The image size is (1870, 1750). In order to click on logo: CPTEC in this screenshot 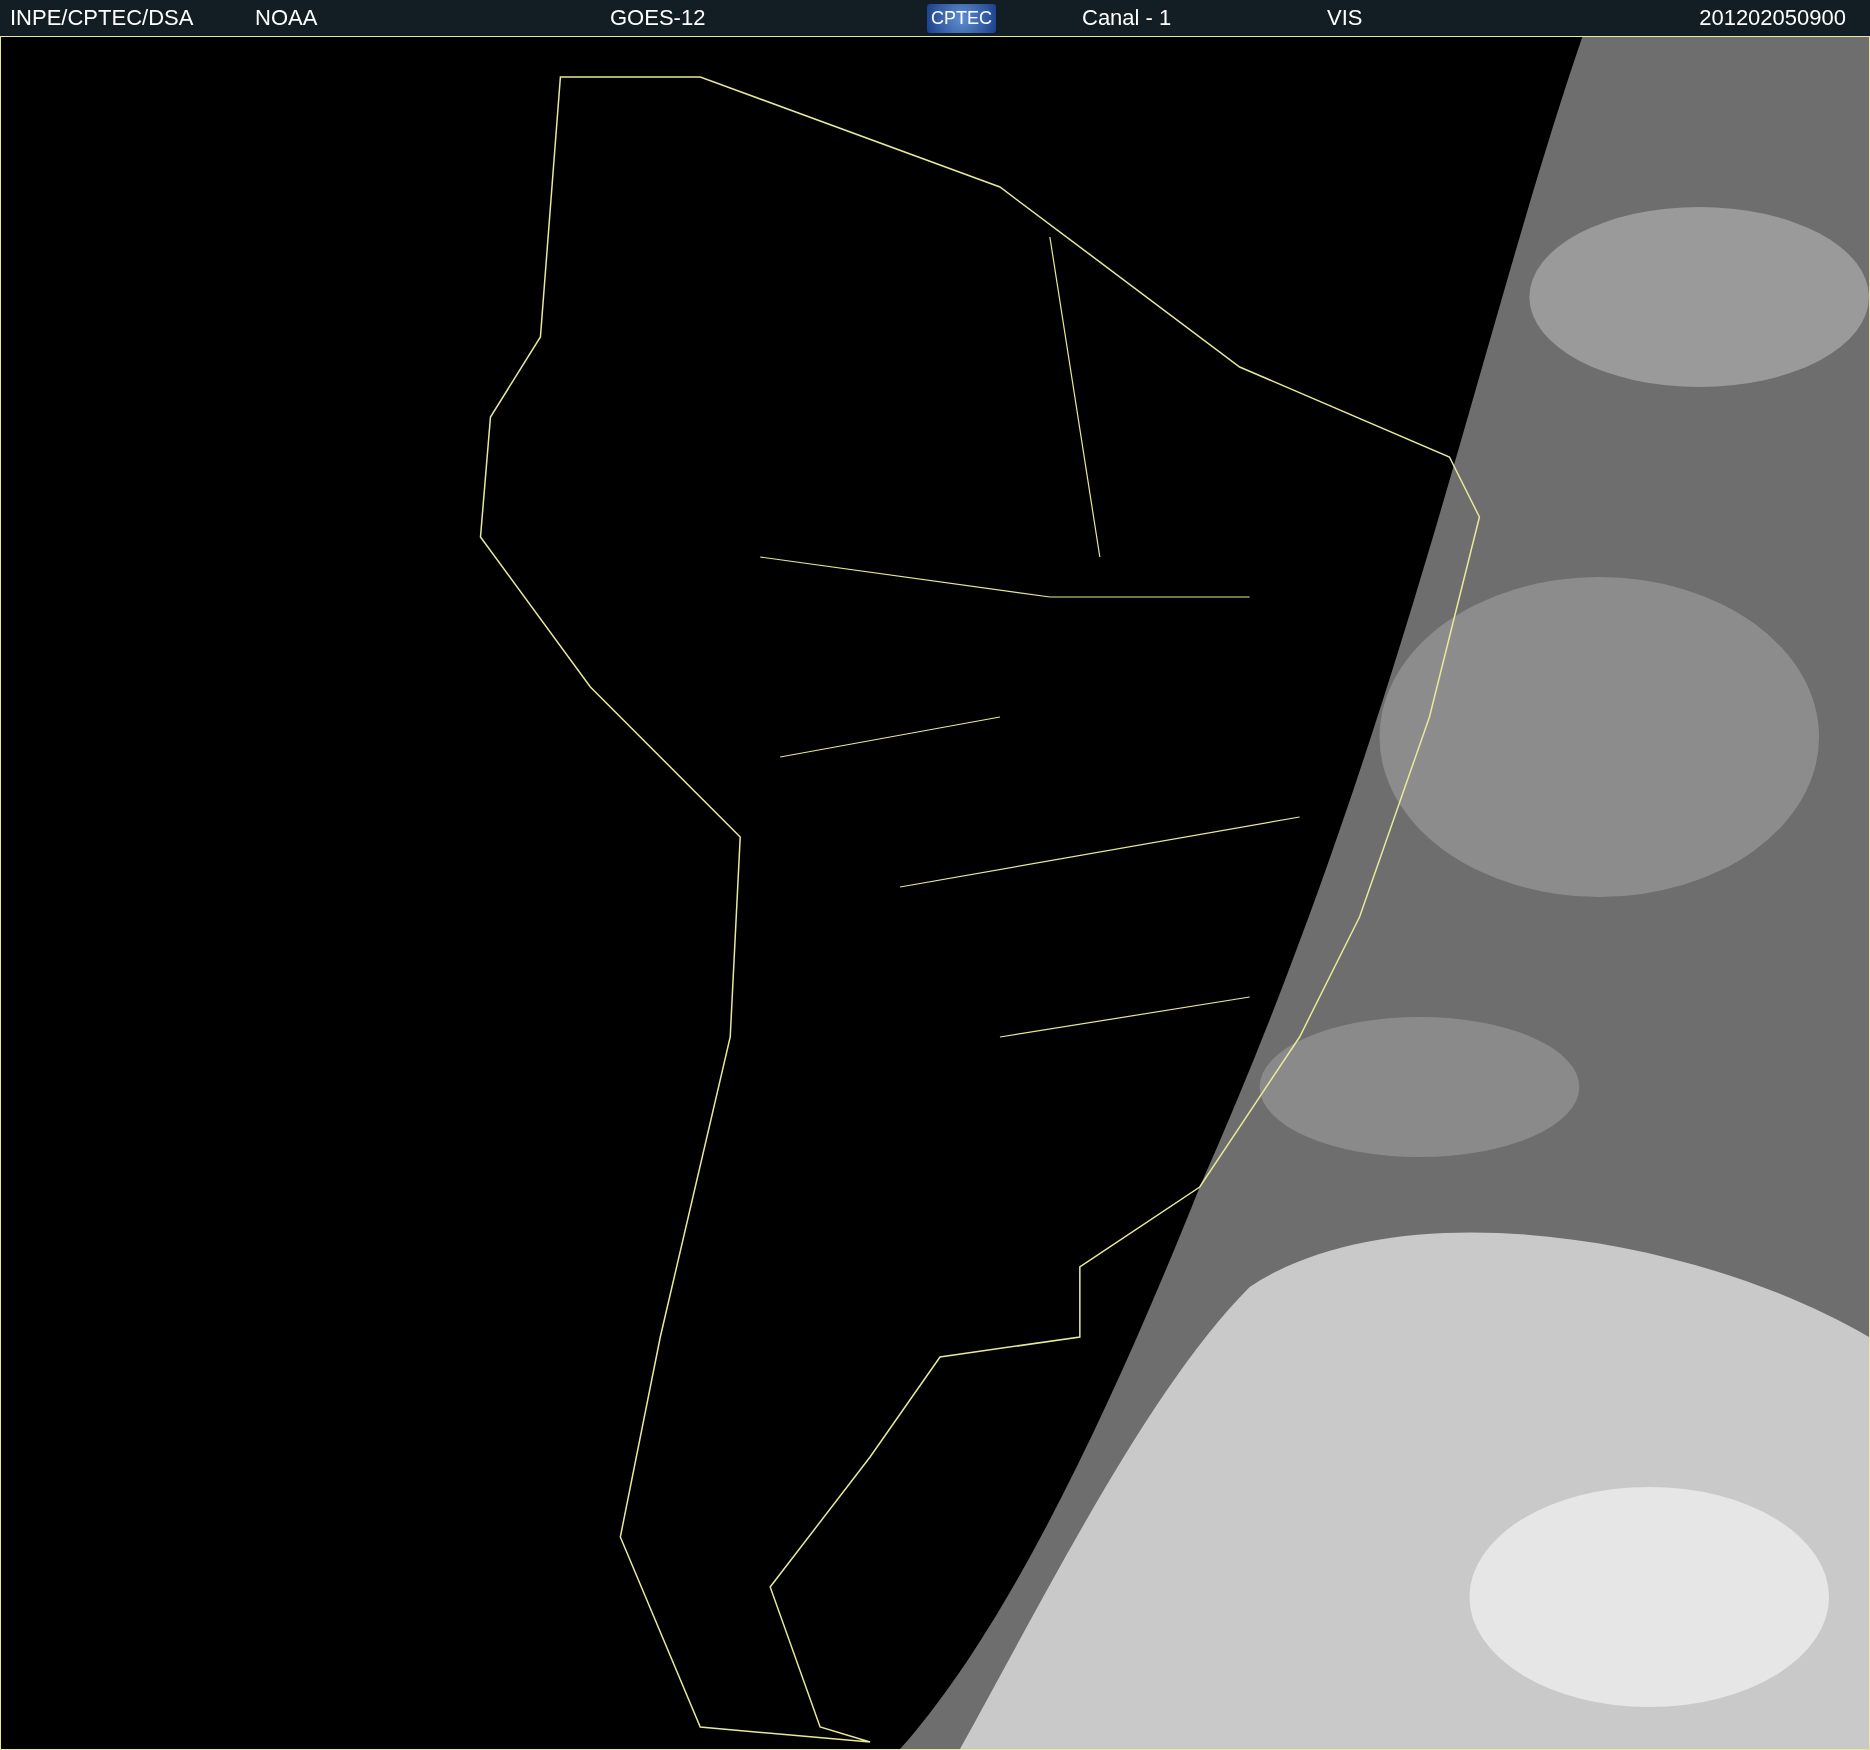, I will do `click(961, 18)`.